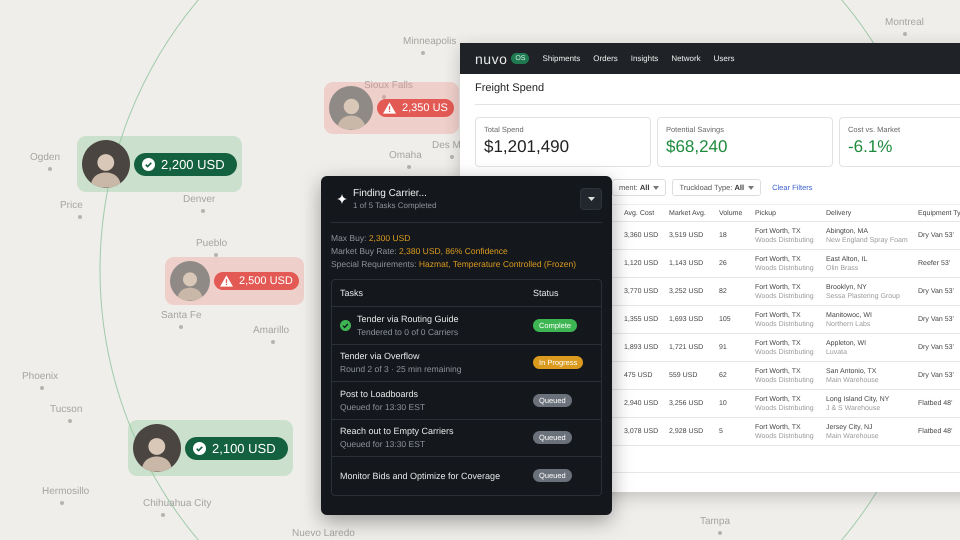  Describe the element at coordinates (697, 147) in the screenshot. I see `metric-value: $68,240` at that location.